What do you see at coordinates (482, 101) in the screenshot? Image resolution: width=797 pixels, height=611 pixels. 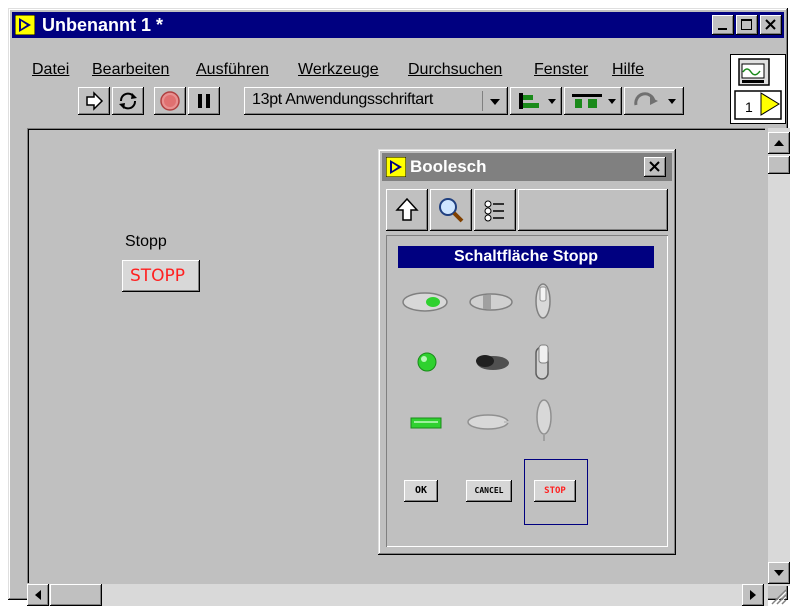 I see `font-dropdown-divider` at bounding box center [482, 101].